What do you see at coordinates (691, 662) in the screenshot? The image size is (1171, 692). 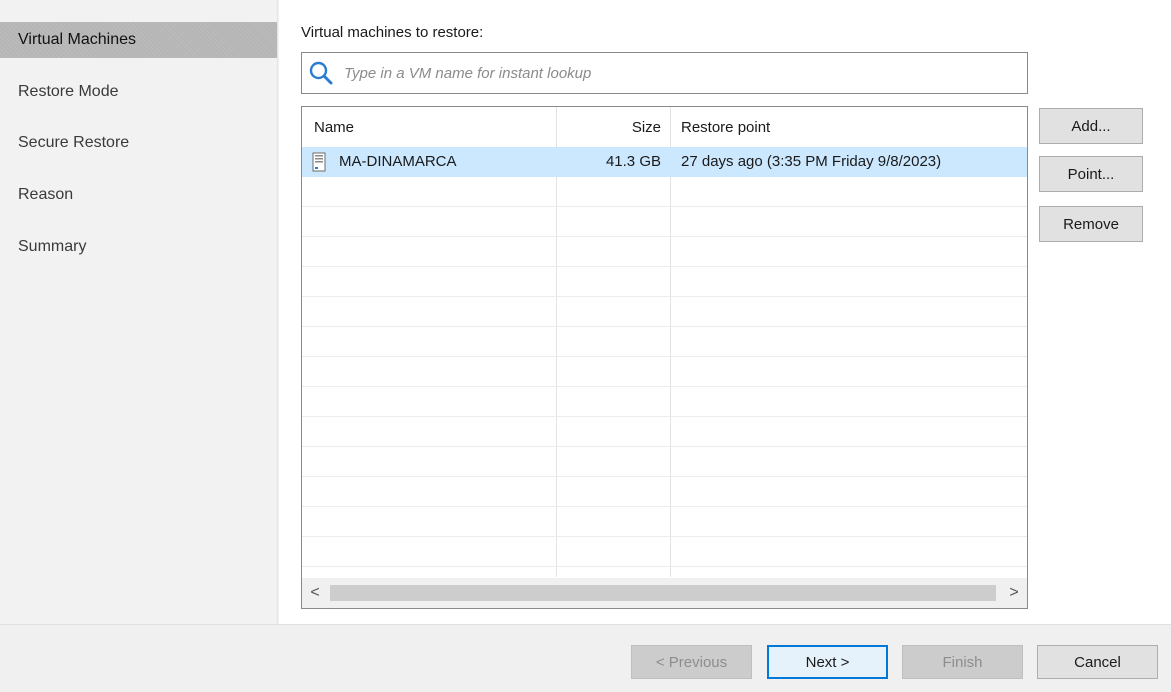 I see `previous-button: < Previous` at bounding box center [691, 662].